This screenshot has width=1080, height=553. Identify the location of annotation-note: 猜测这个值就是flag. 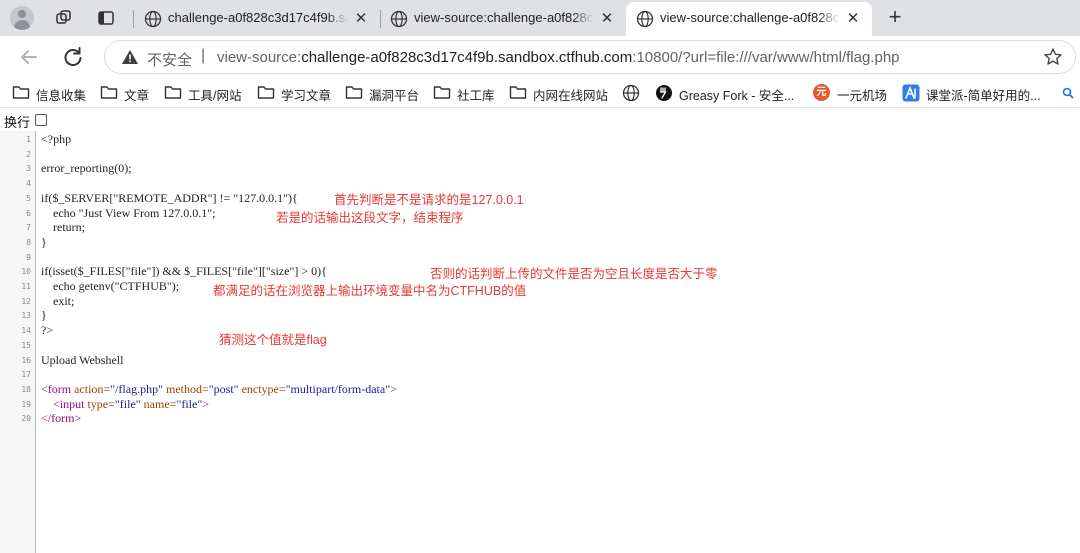
(273, 340).